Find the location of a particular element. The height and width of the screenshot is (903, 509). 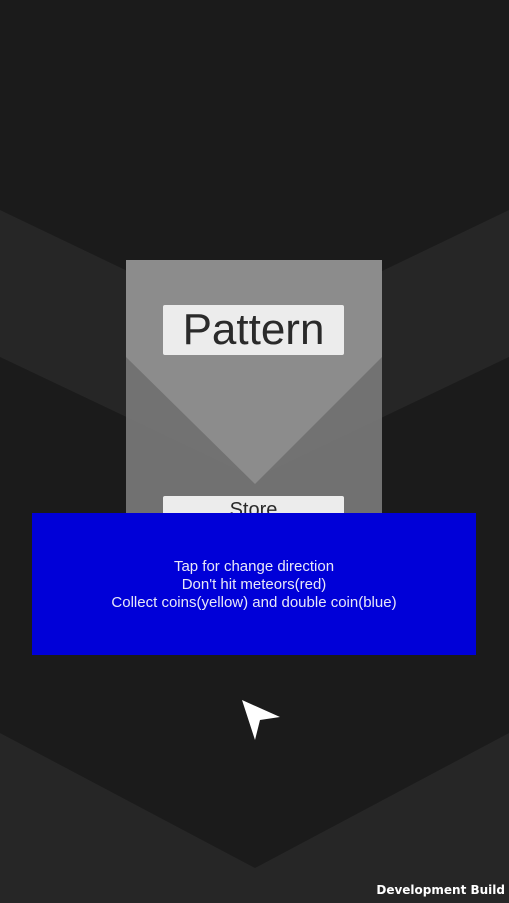

instruction-avoid-meteors: Don't hit meteors(red) is located at coordinates (254, 584).